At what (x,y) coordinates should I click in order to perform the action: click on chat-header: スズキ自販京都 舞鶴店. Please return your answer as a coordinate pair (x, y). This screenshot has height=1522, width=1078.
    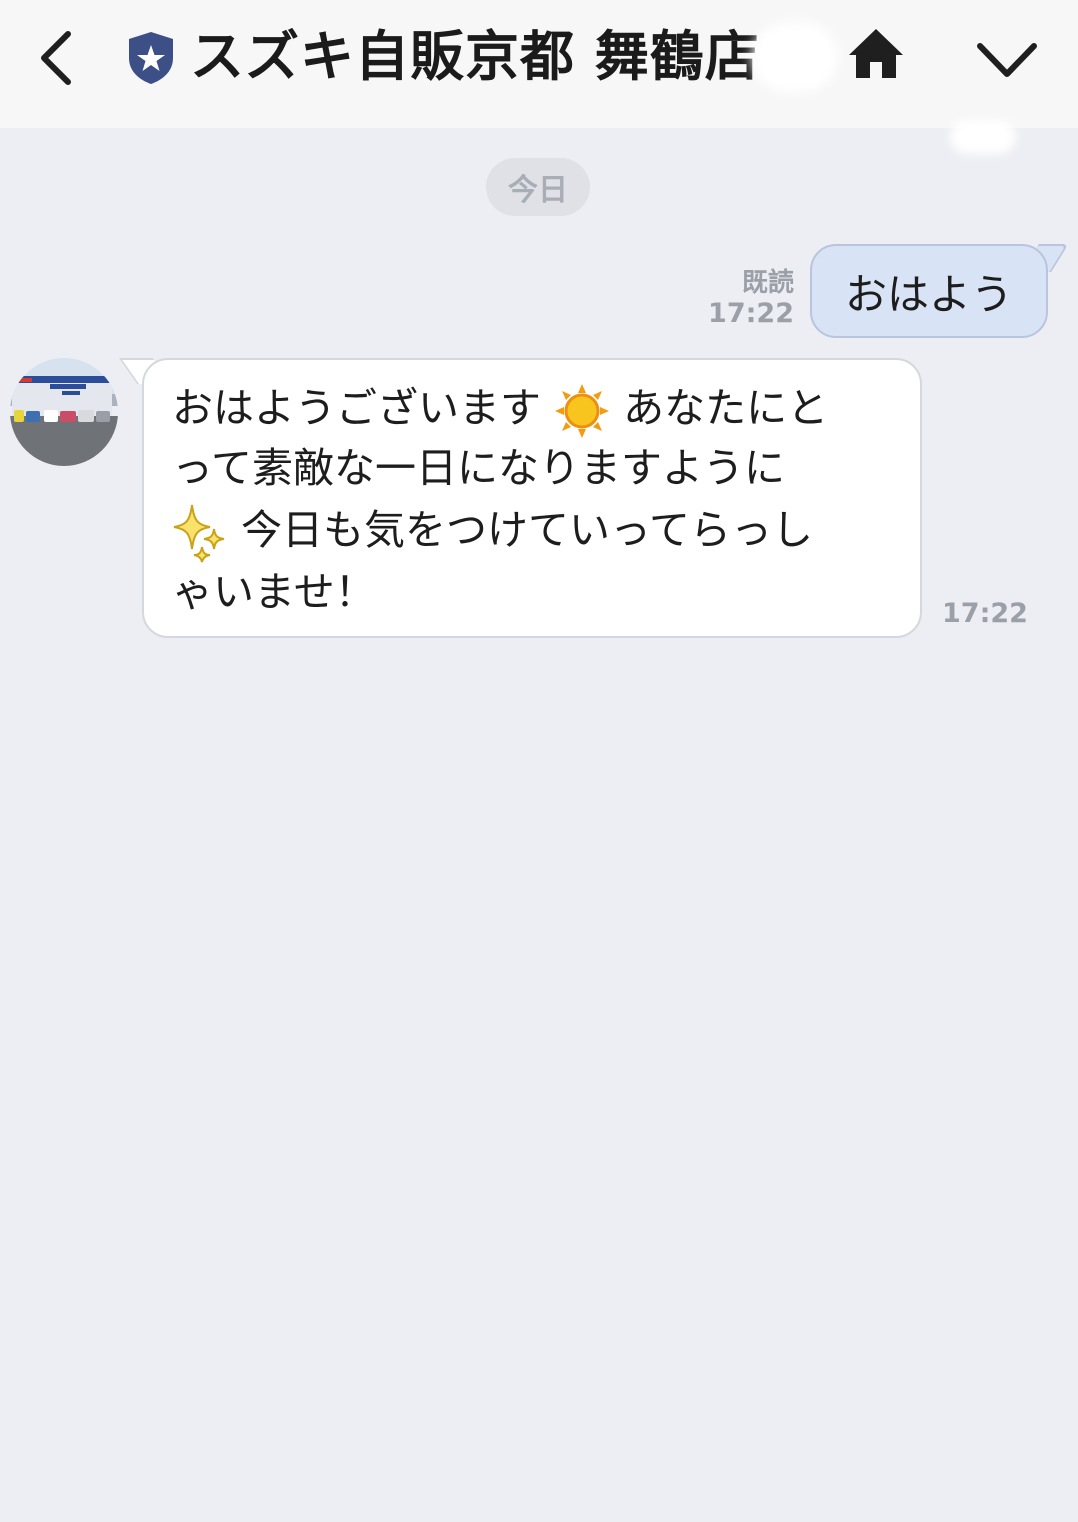
    Looking at the image, I should click on (539, 64).